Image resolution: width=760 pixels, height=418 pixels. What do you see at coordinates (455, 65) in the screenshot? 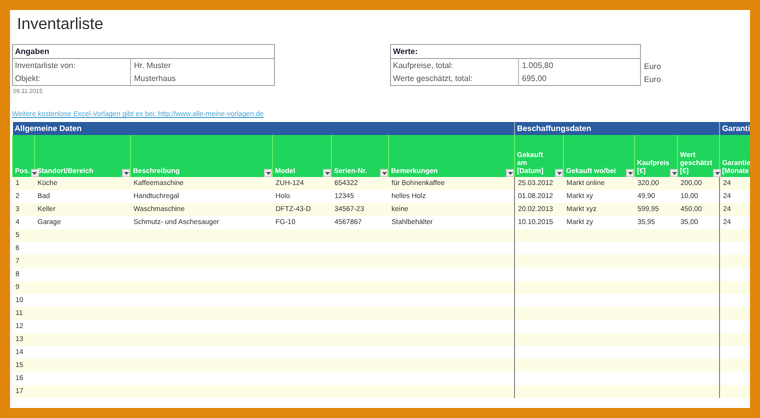
I see `field-label: Kaufpreise, total:` at bounding box center [455, 65].